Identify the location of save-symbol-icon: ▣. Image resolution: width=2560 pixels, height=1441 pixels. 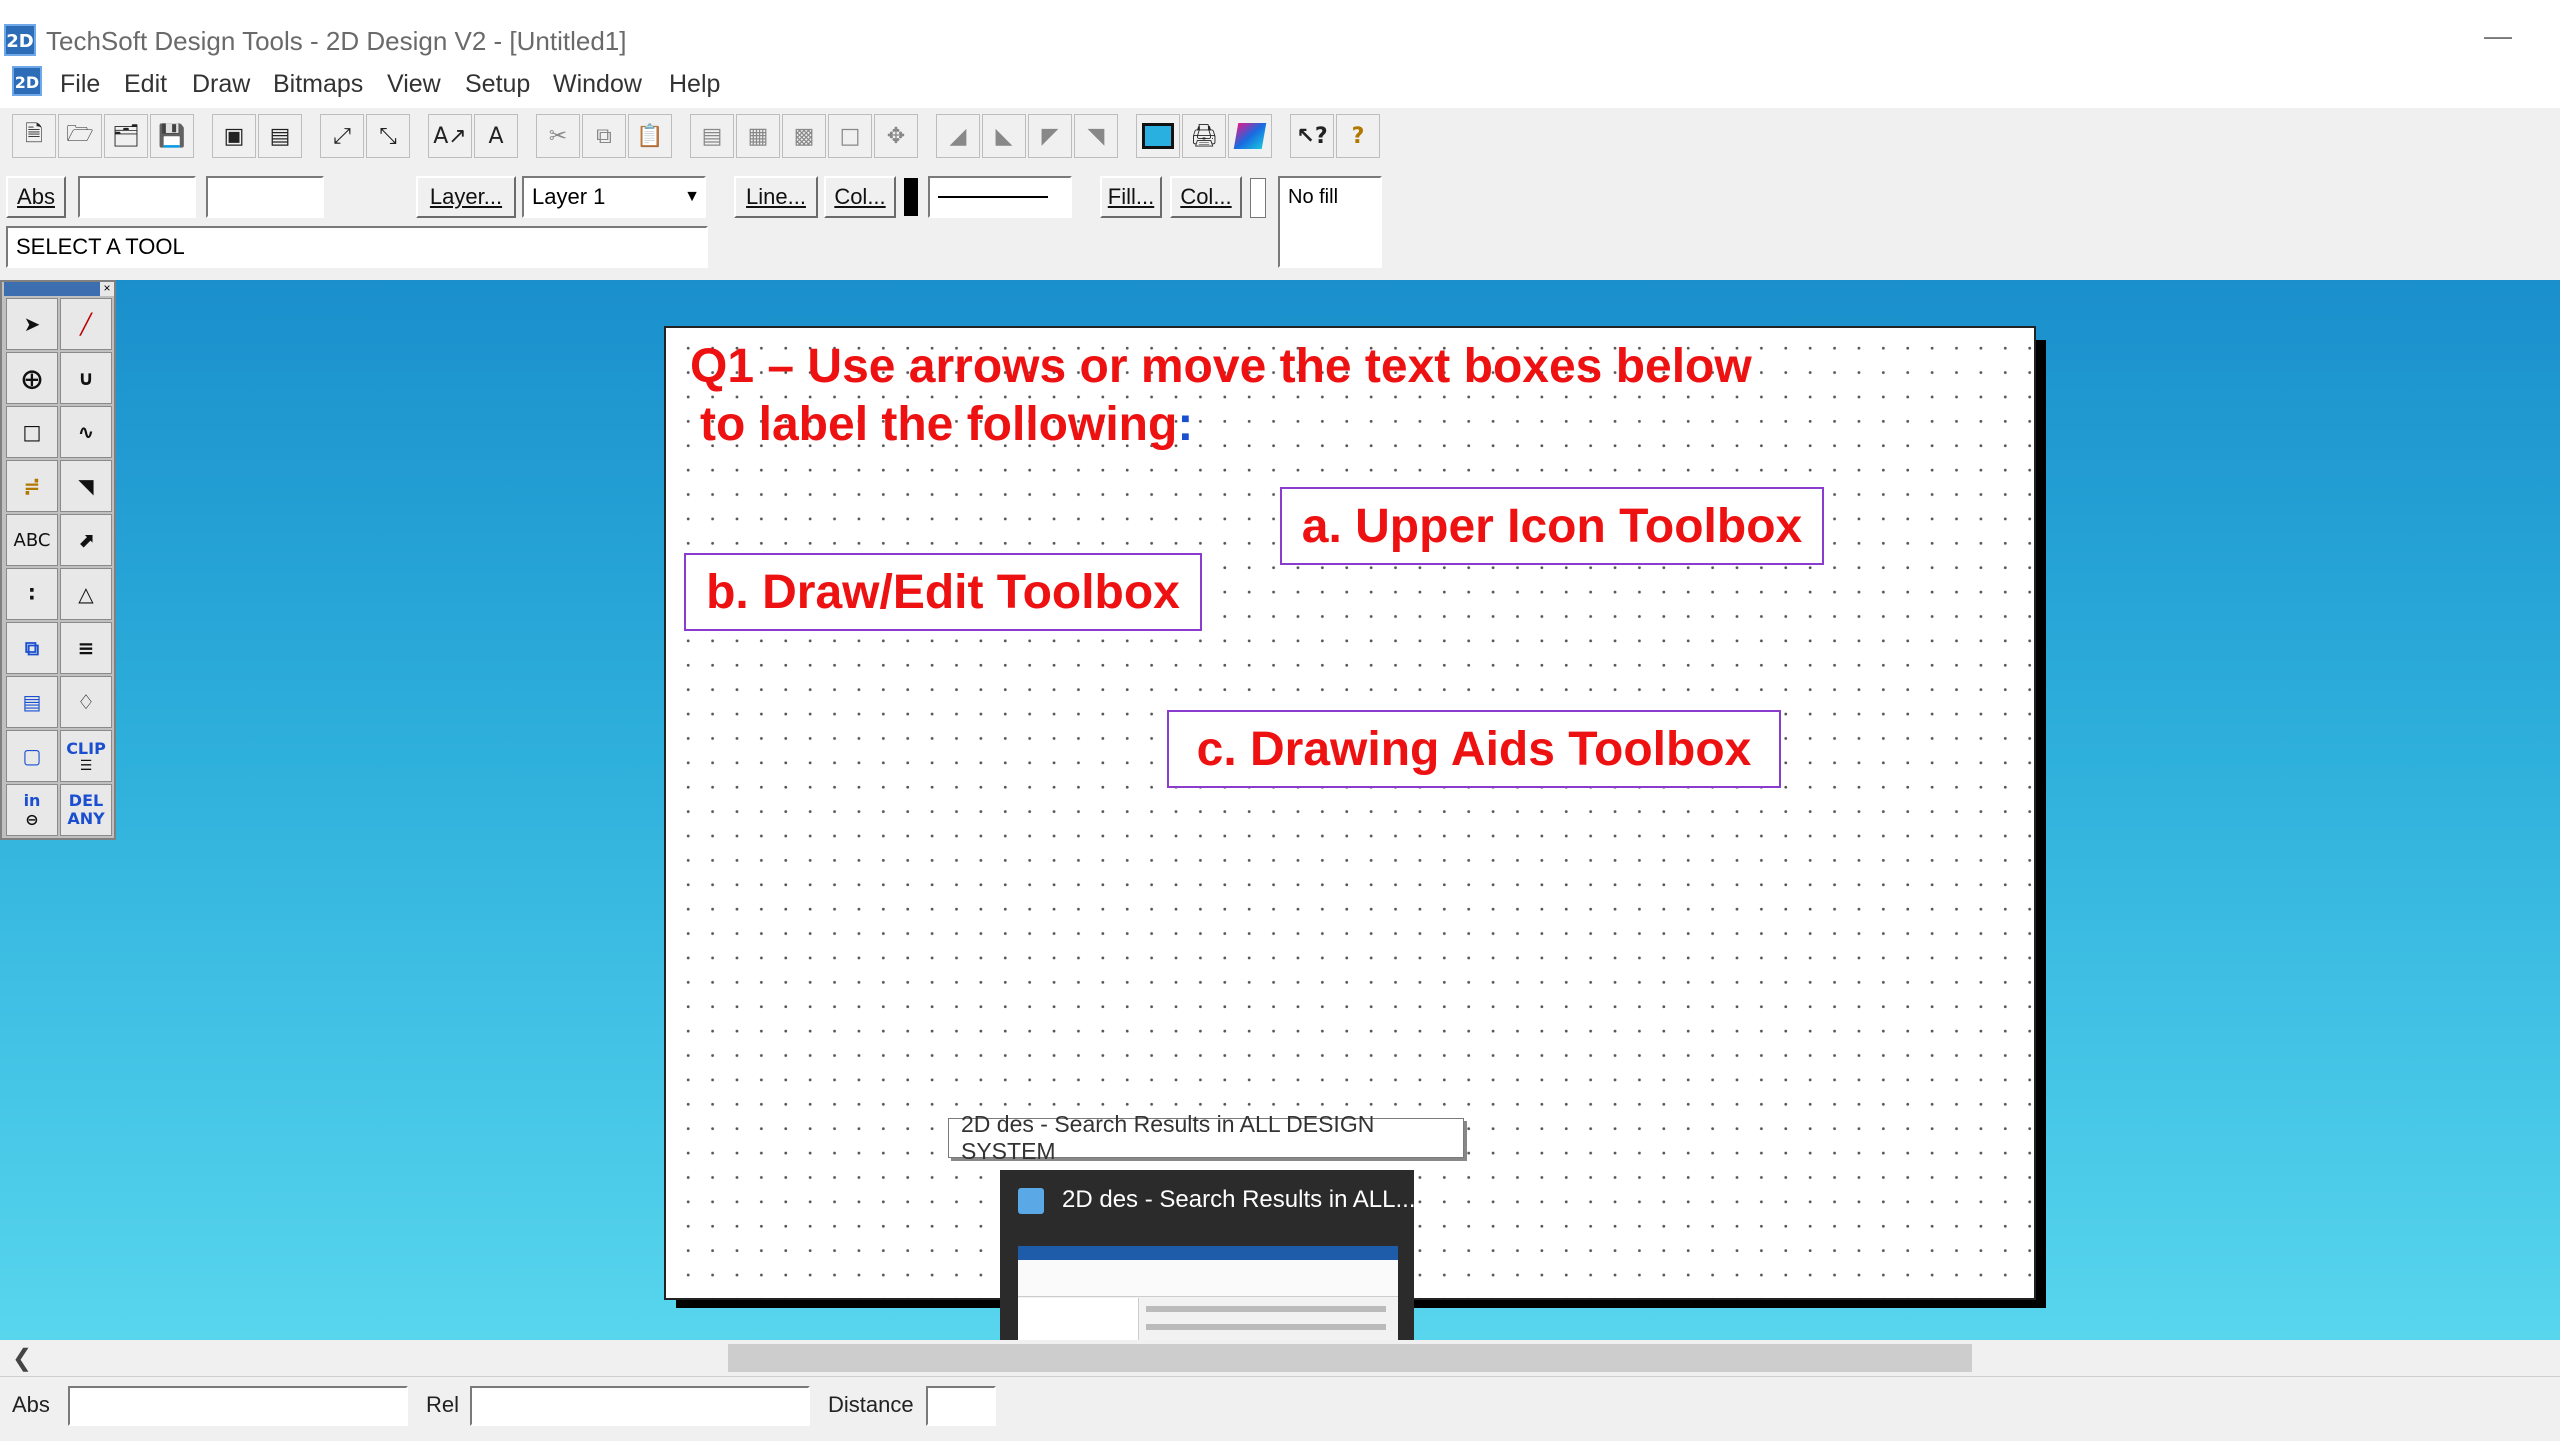
(234, 136).